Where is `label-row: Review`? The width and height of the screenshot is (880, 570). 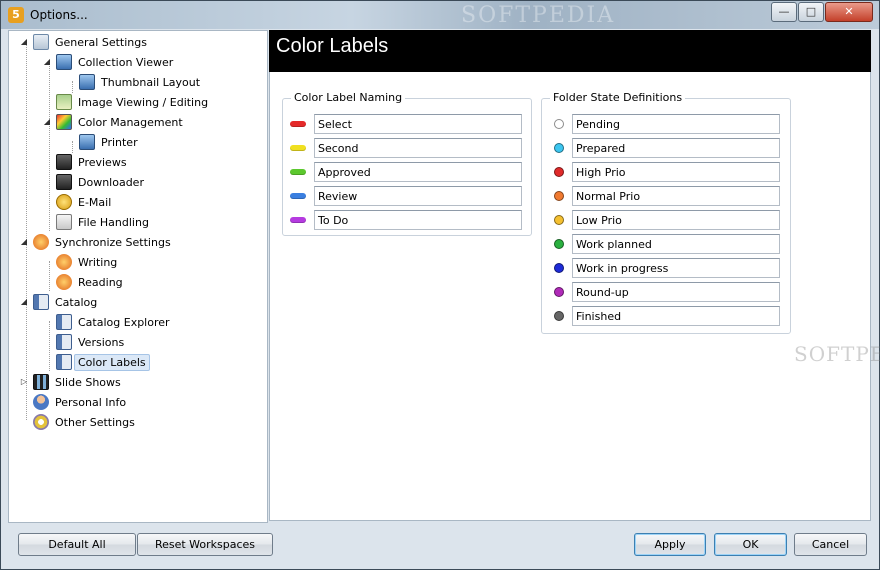
label-row: Review is located at coordinates (402, 196).